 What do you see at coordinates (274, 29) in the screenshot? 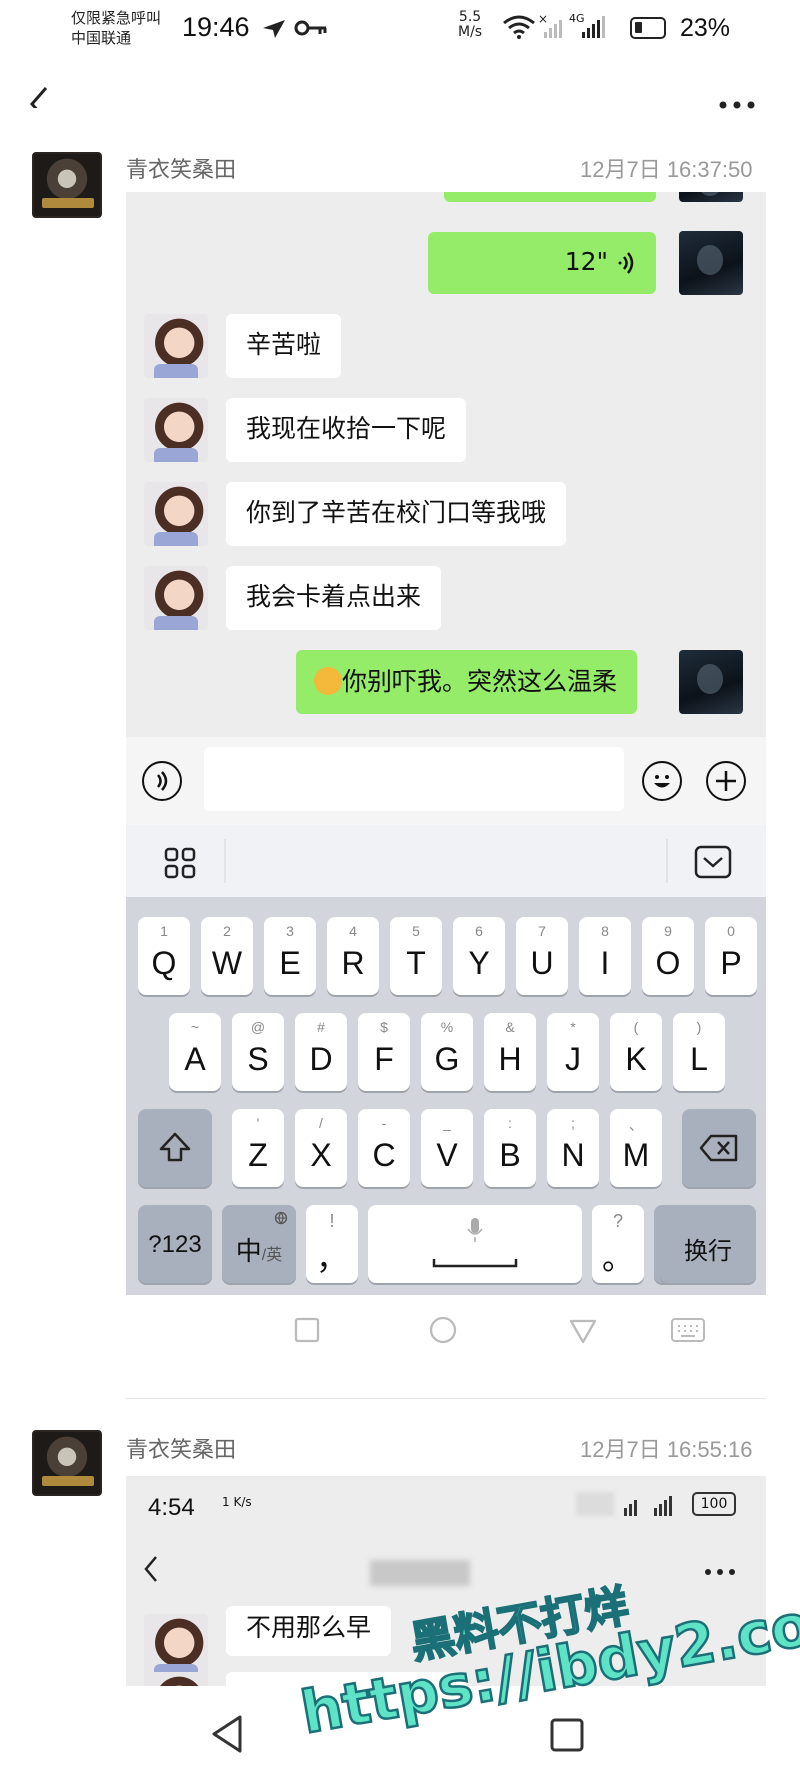
I see `location-arrow-icon` at bounding box center [274, 29].